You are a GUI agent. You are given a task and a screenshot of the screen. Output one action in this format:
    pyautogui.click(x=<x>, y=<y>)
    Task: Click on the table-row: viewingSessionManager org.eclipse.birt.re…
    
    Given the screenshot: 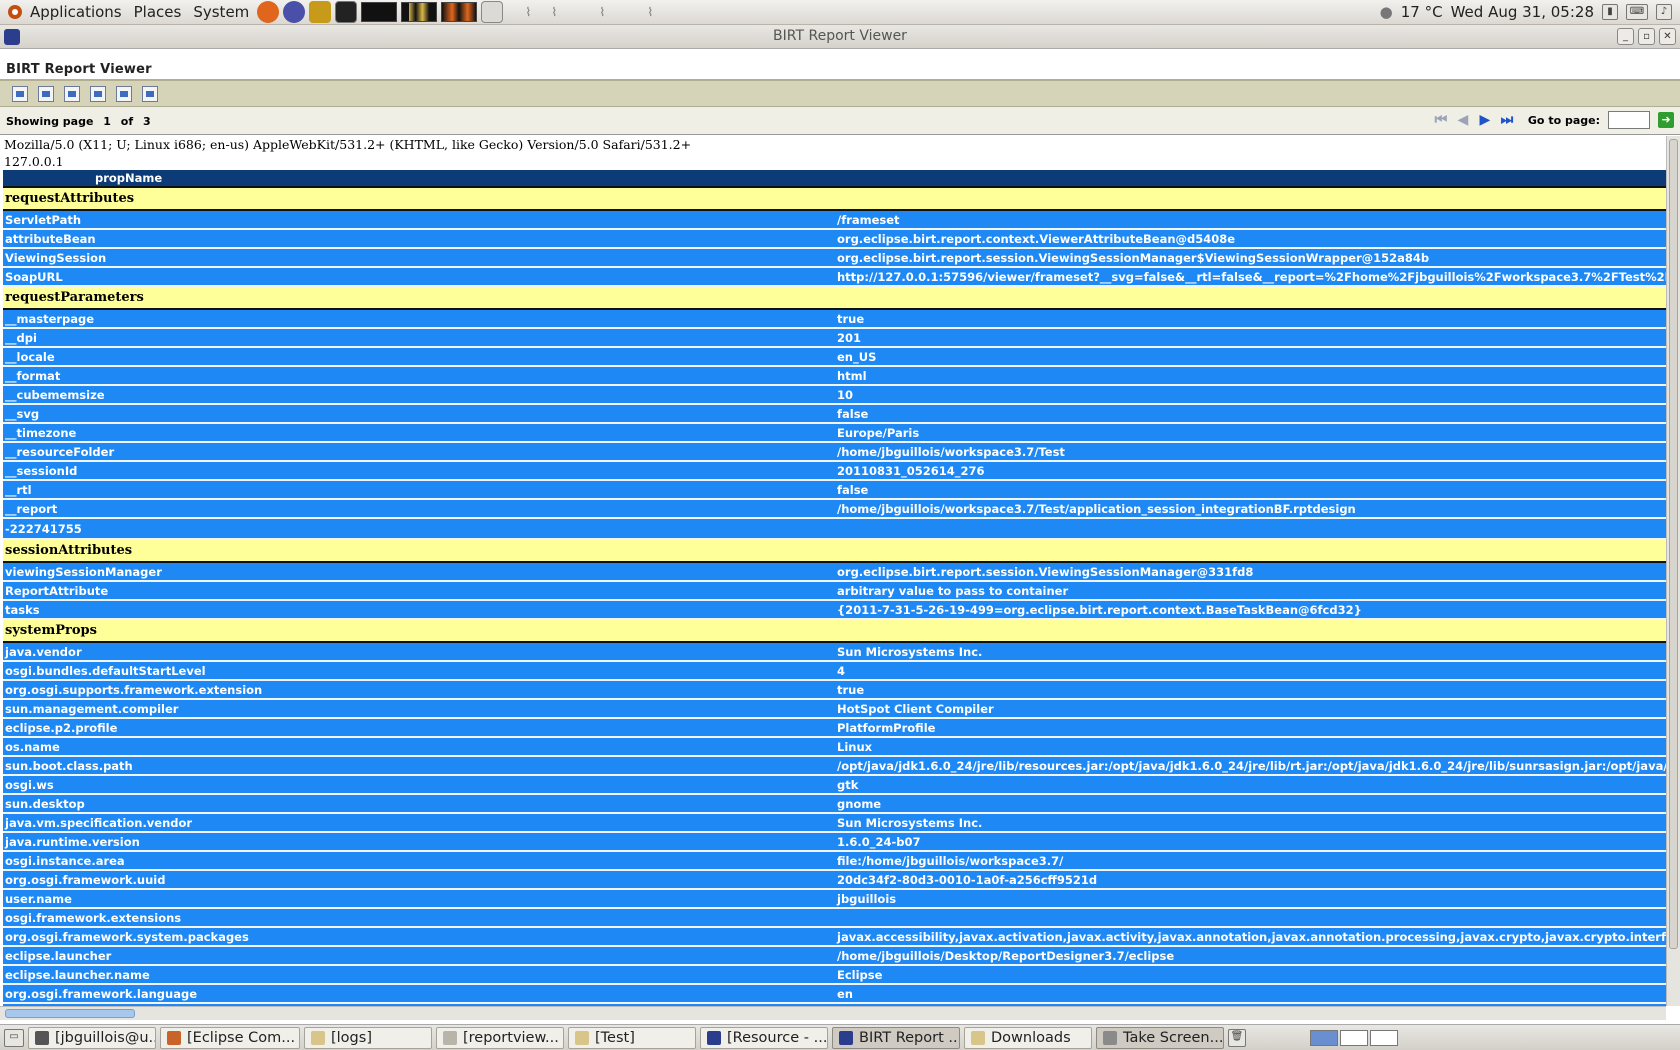 What is the action you would take?
    pyautogui.click(x=834, y=572)
    